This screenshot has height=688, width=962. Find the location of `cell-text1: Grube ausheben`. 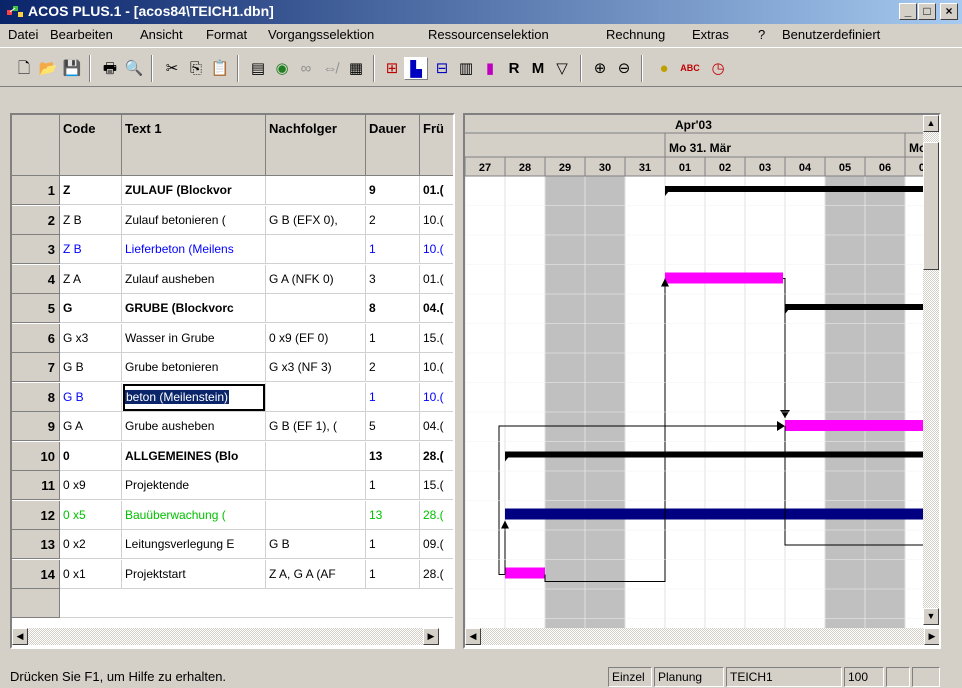

cell-text1: Grube ausheben is located at coordinates (194, 426).